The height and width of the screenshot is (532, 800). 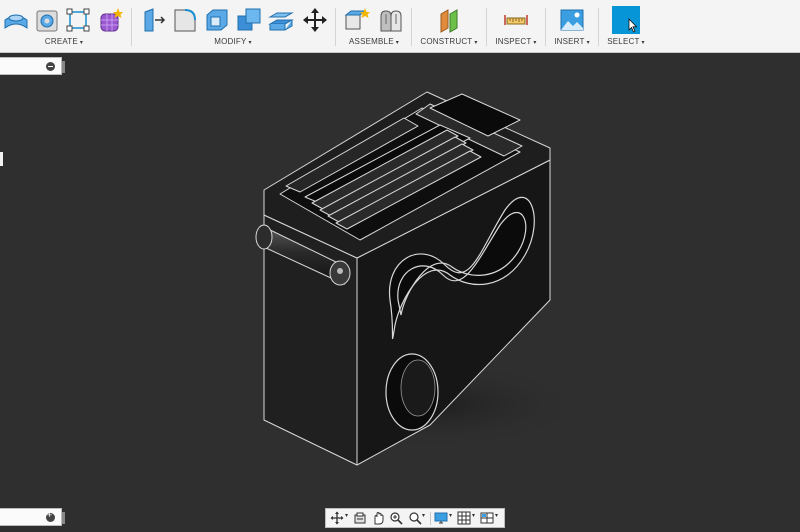 What do you see at coordinates (572, 20) in the screenshot?
I see `insert-image-icon` at bounding box center [572, 20].